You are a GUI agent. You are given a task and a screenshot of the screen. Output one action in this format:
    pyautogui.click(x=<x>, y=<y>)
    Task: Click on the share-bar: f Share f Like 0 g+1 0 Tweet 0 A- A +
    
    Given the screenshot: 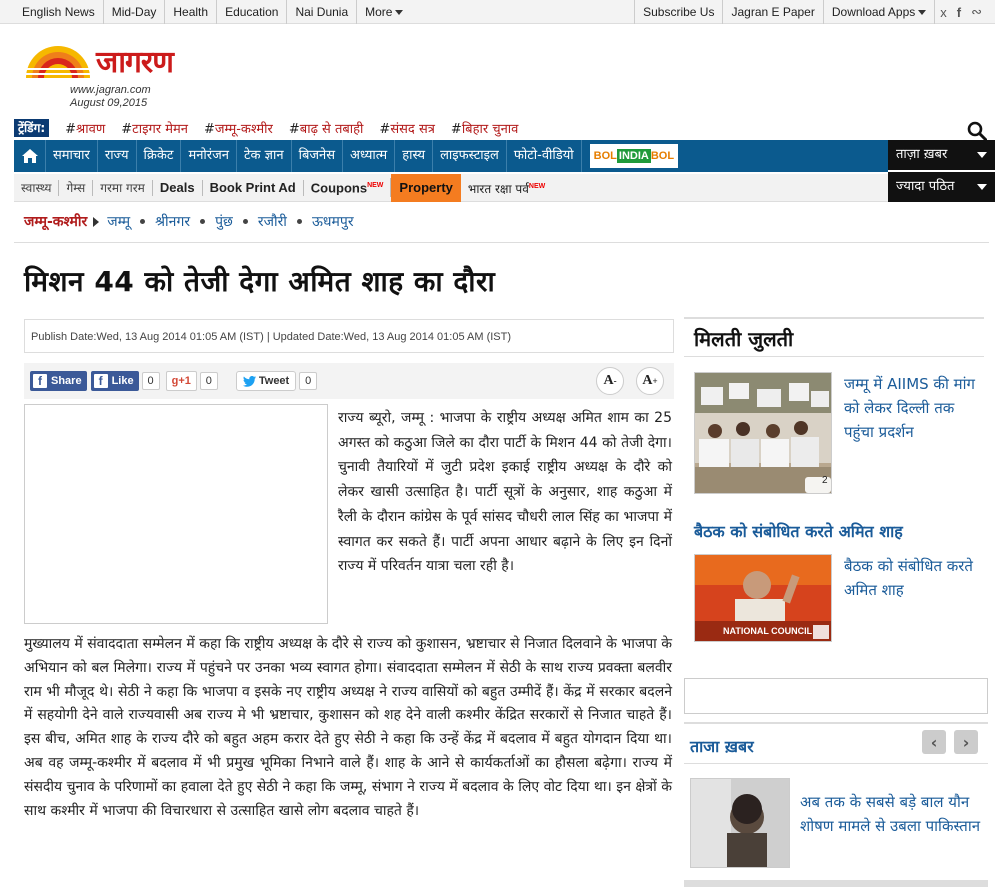 What is the action you would take?
    pyautogui.click(x=349, y=381)
    